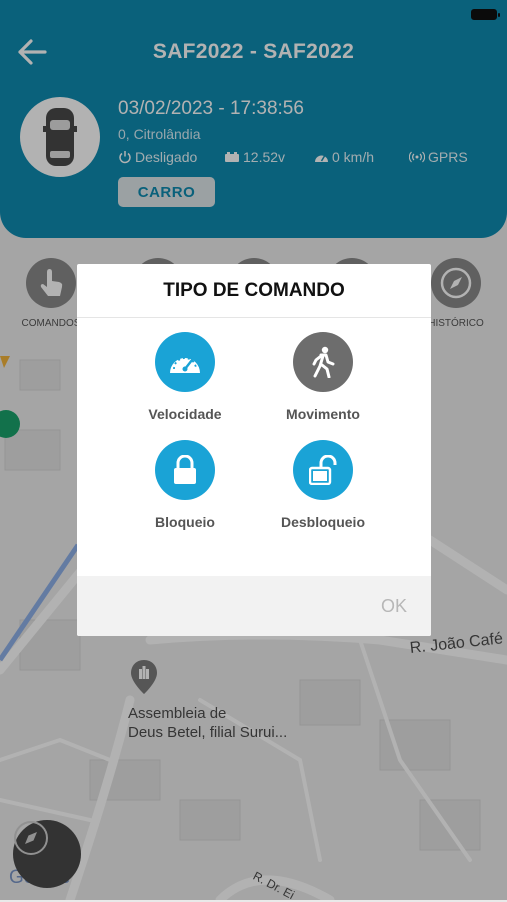  What do you see at coordinates (185, 522) in the screenshot?
I see `command-label: Bloqueio` at bounding box center [185, 522].